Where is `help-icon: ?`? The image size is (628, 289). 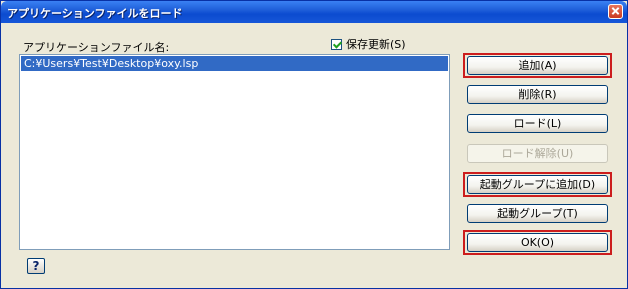
help-icon: ? is located at coordinates (36, 266).